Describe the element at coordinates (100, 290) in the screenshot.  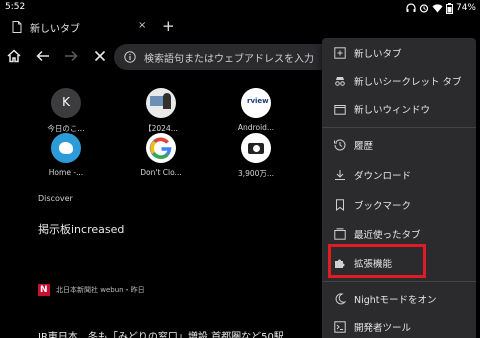
I see `source-text: 北日本新聞社 webun・昨日` at that location.